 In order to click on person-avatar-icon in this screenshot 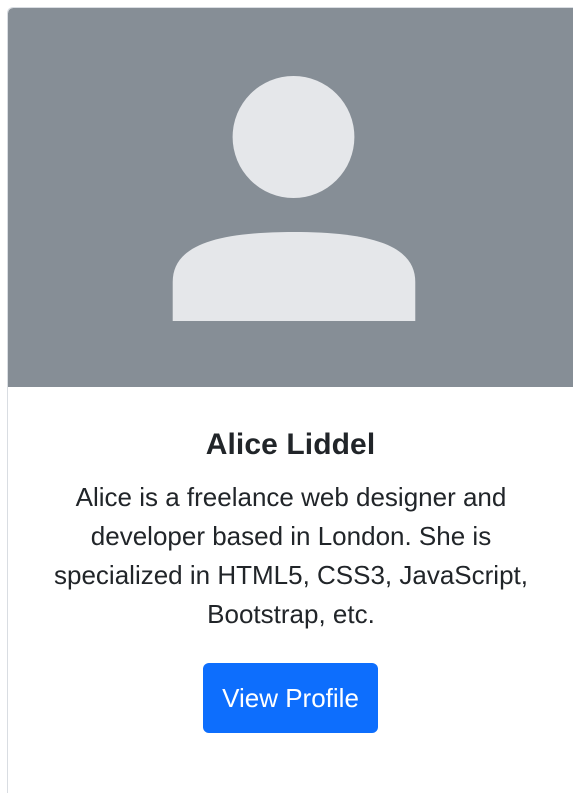, I will do `click(294, 198)`.